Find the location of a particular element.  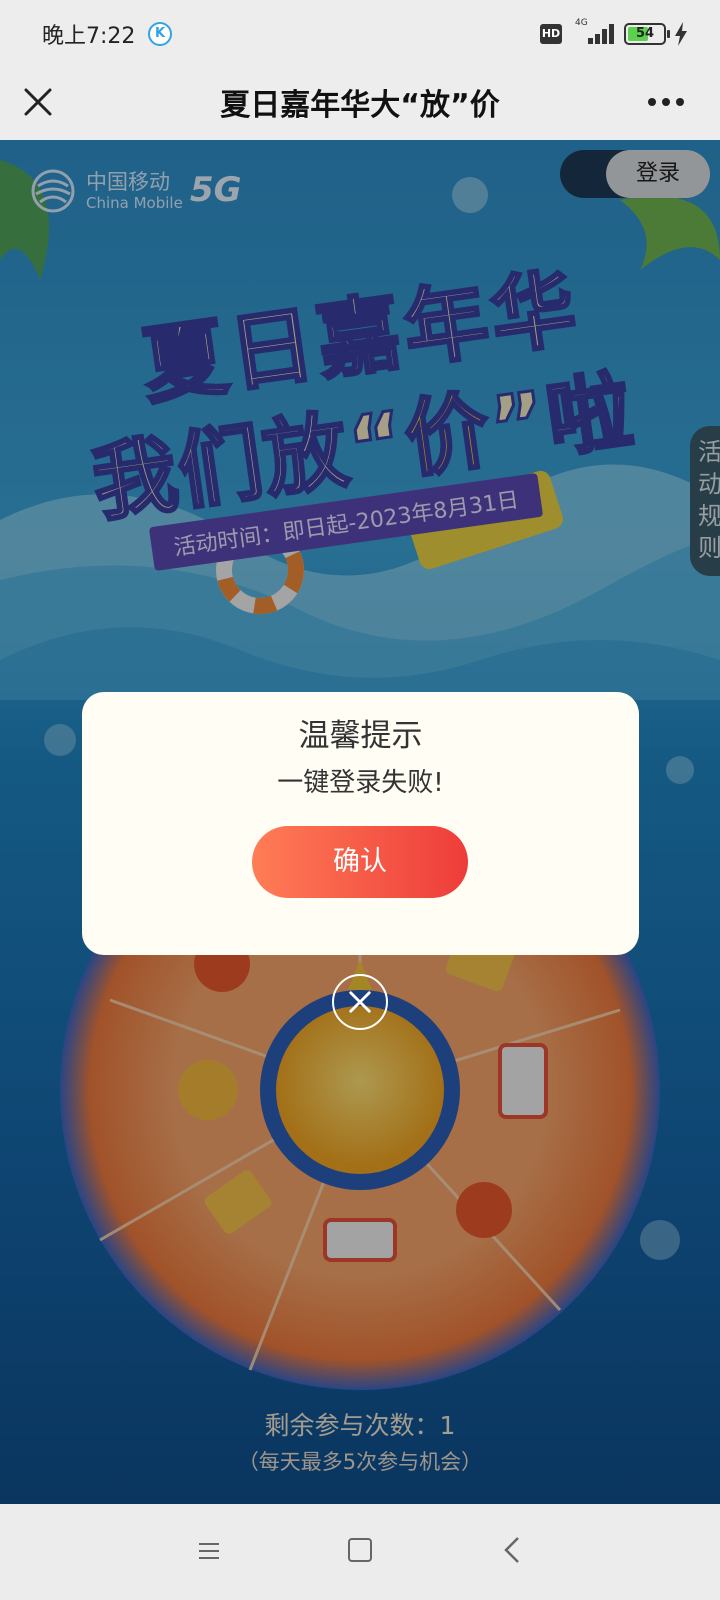

battery-icon: 54 is located at coordinates (645, 34).